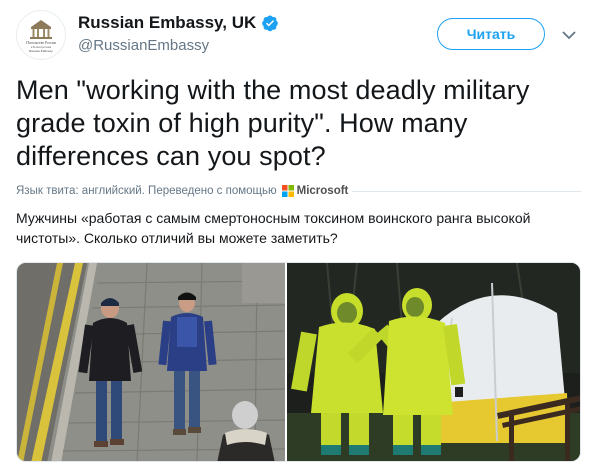 The height and width of the screenshot is (476, 597). I want to click on more-options-button, so click(569, 35).